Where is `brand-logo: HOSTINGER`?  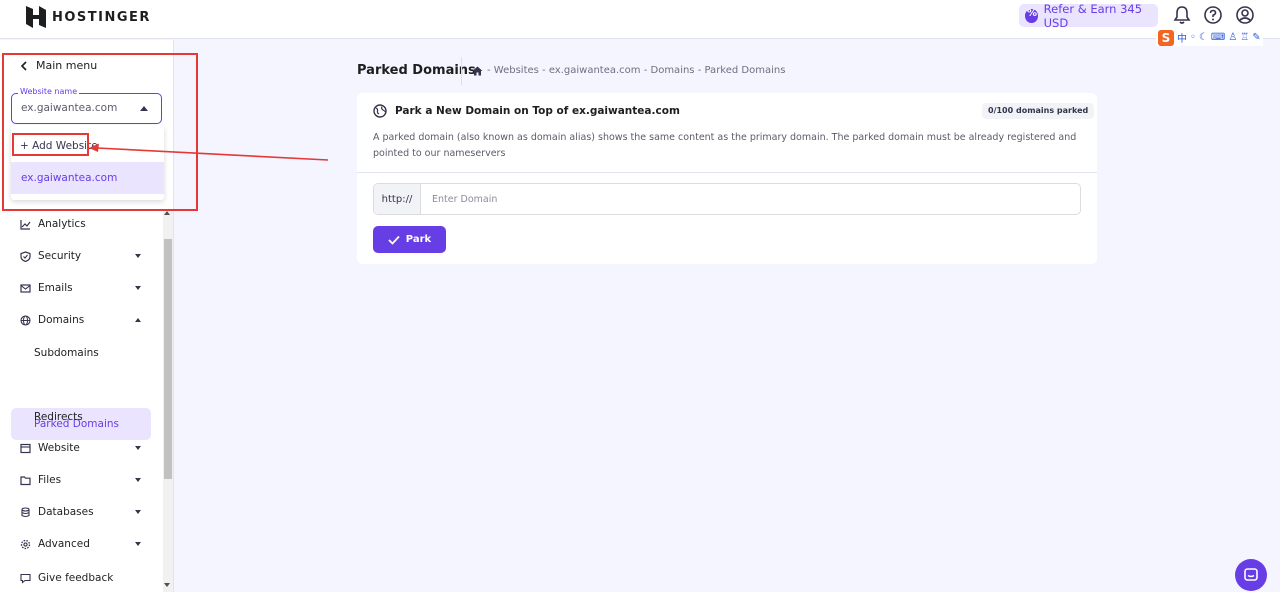
brand-logo: HOSTINGER is located at coordinates (88, 17).